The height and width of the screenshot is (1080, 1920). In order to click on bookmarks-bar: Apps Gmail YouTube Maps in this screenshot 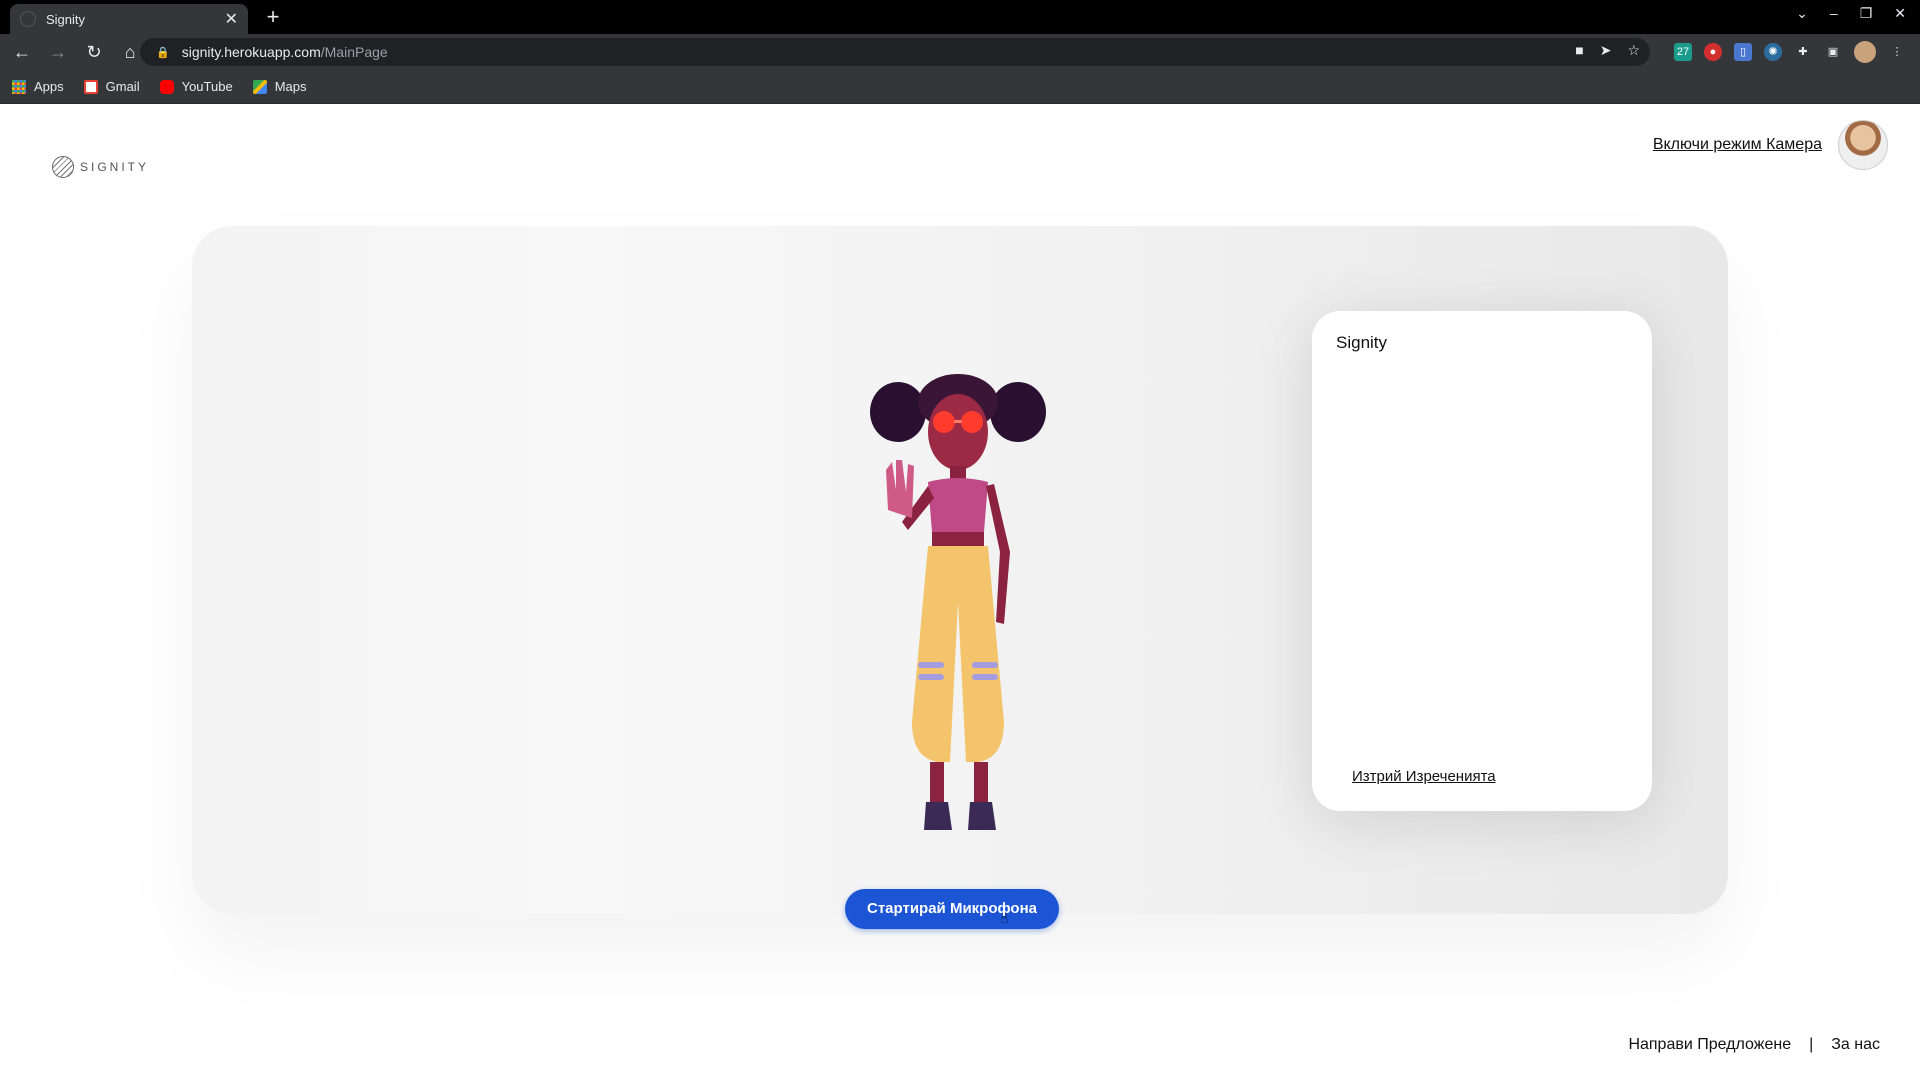, I will do `click(960, 87)`.